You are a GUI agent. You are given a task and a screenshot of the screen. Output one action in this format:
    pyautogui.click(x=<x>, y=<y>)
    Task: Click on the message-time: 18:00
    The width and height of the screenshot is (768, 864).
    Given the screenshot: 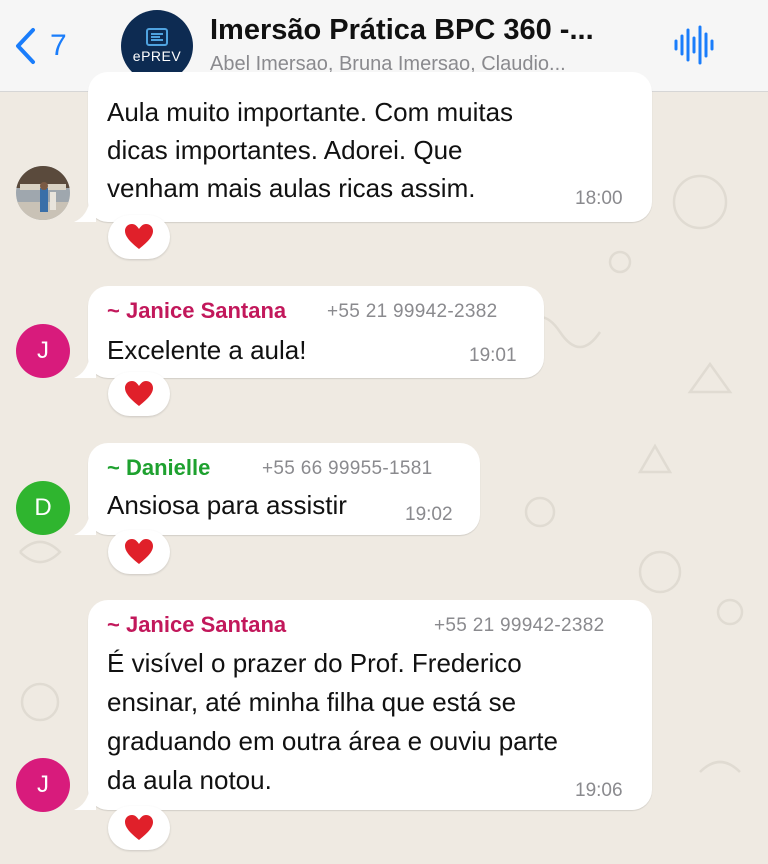 What is the action you would take?
    pyautogui.click(x=599, y=198)
    